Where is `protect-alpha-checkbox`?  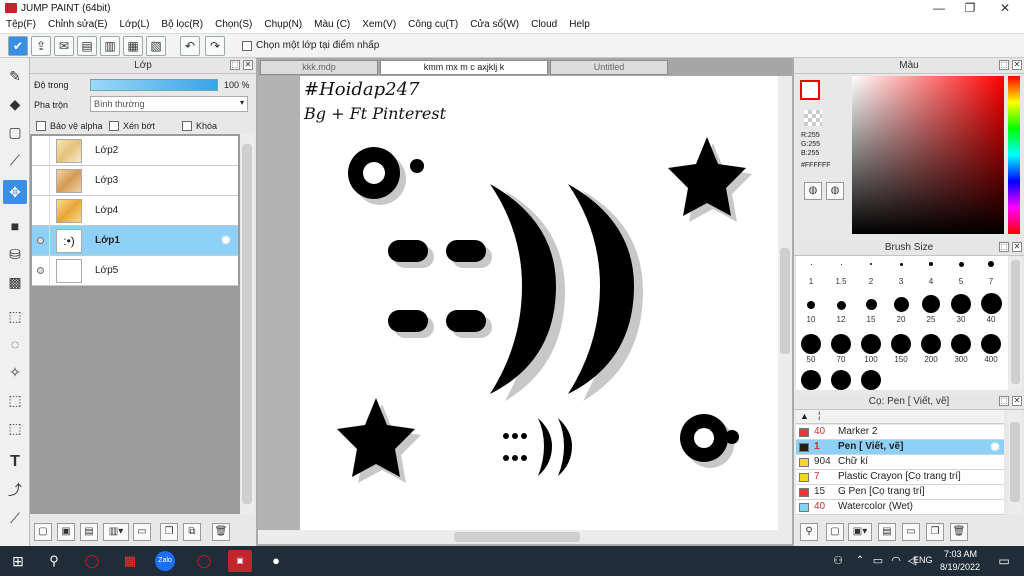
protect-alpha-checkbox is located at coordinates (41, 126).